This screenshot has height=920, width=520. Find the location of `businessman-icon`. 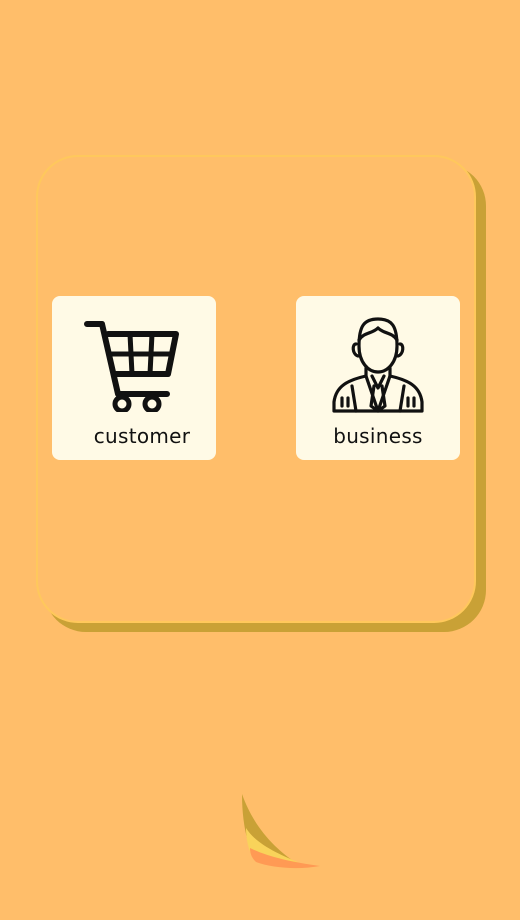

businessman-icon is located at coordinates (378, 367).